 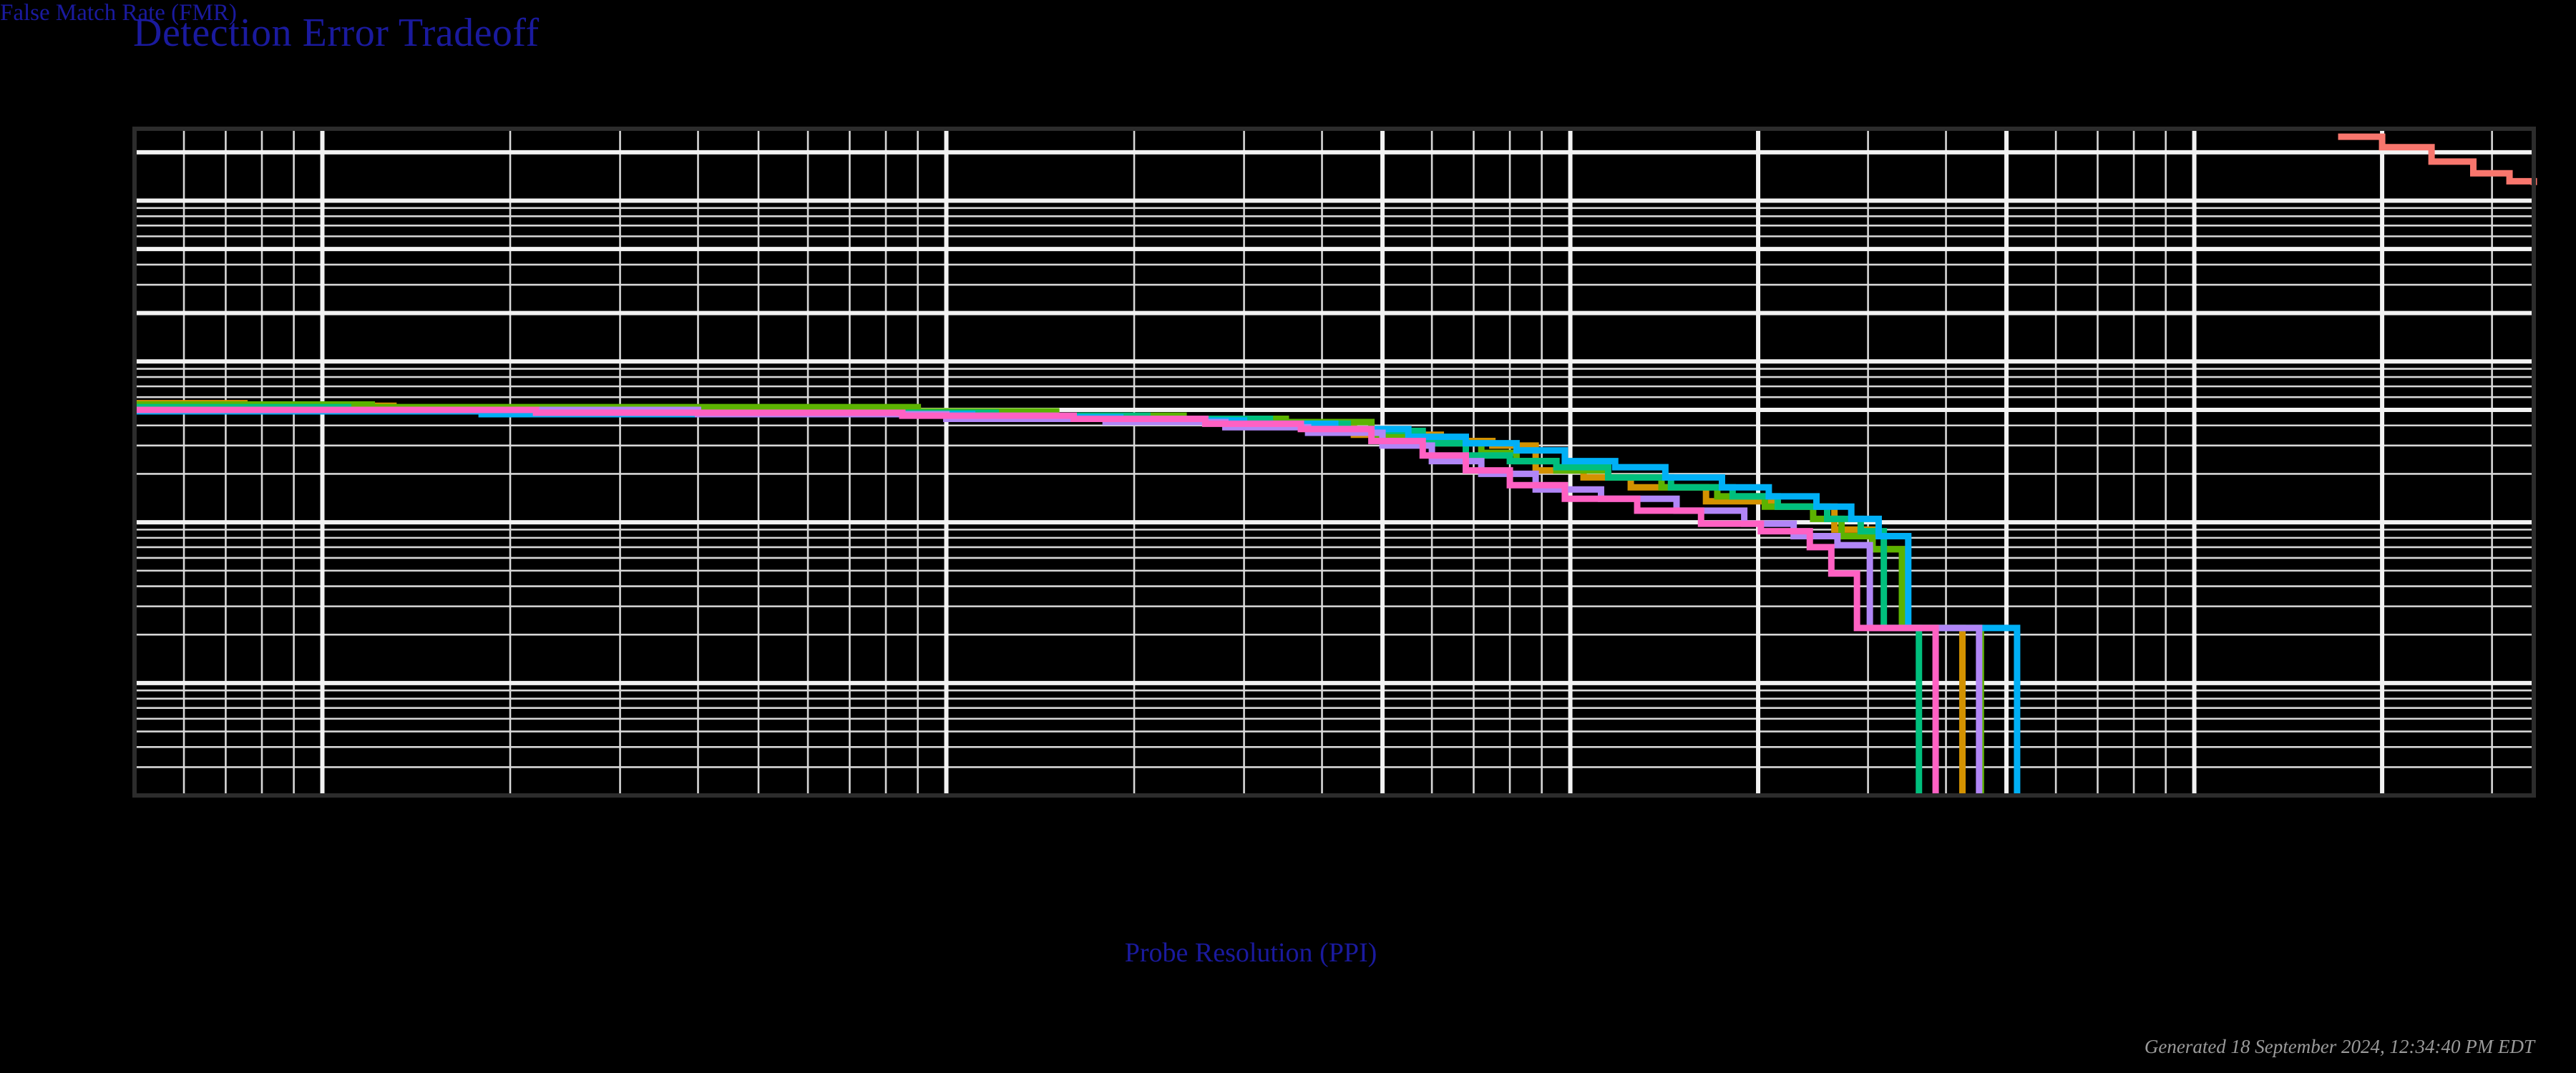 I want to click on legend: Probe Resolution (PPI), so click(x=1288, y=953).